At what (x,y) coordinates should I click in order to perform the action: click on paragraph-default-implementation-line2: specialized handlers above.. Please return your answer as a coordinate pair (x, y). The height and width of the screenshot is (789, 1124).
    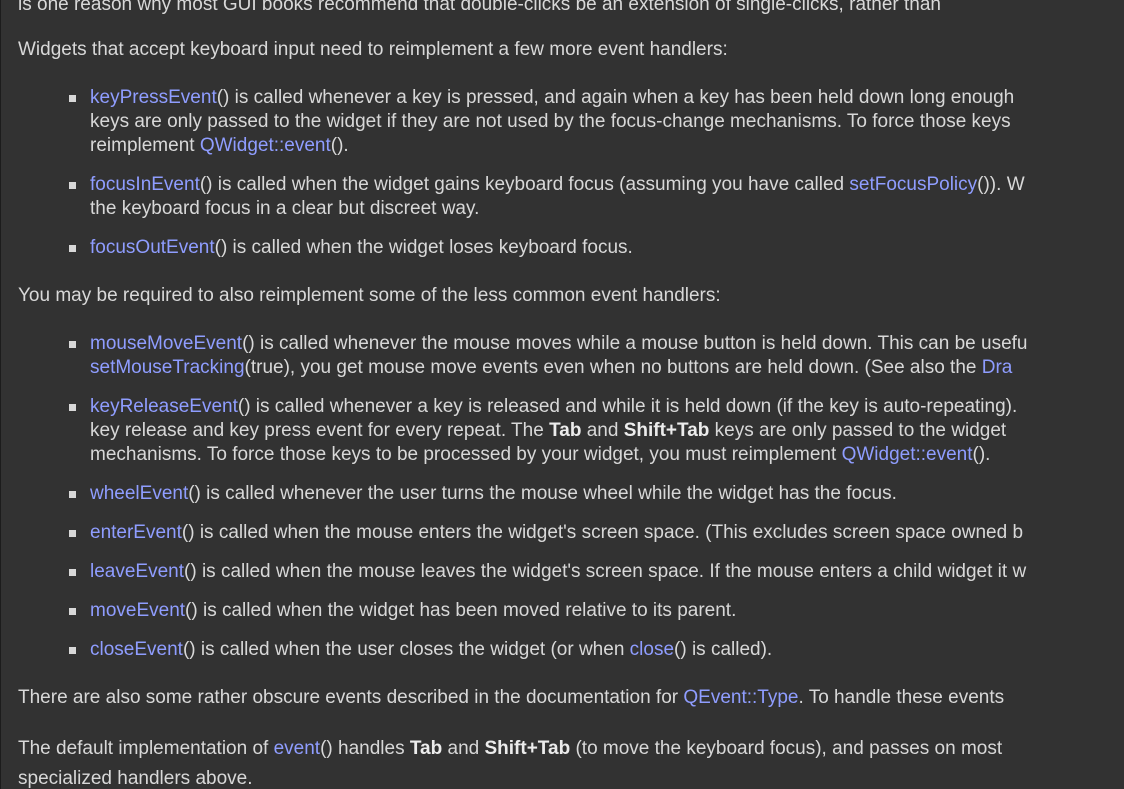
    Looking at the image, I should click on (135, 778).